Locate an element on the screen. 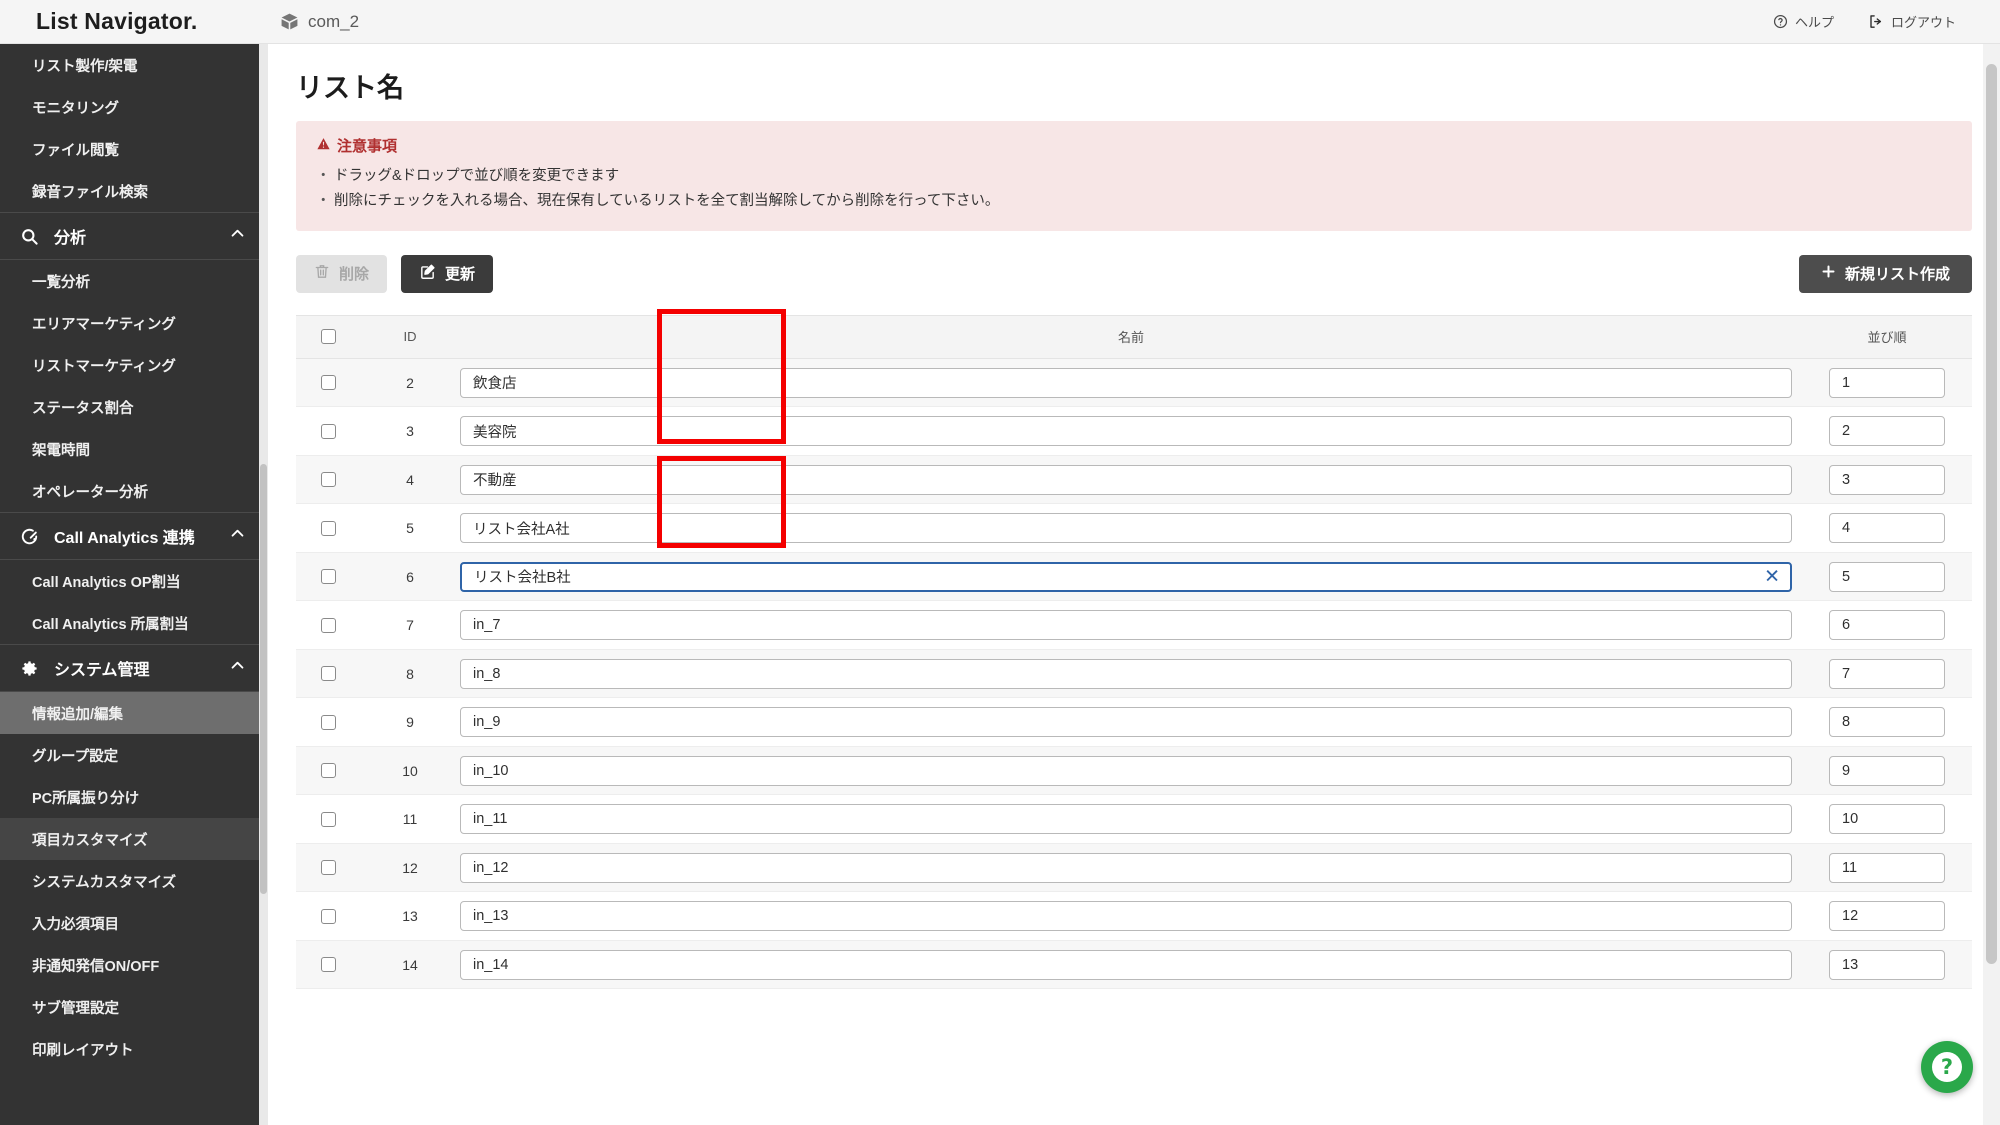 Image resolution: width=2000 pixels, height=1125 pixels. sidebar-scrollbar-thumb is located at coordinates (263, 679).